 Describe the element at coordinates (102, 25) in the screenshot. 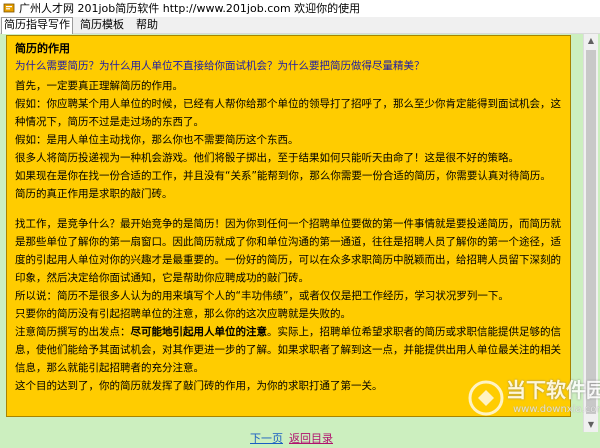

I see `menu-resume-templates: 简历模板` at that location.